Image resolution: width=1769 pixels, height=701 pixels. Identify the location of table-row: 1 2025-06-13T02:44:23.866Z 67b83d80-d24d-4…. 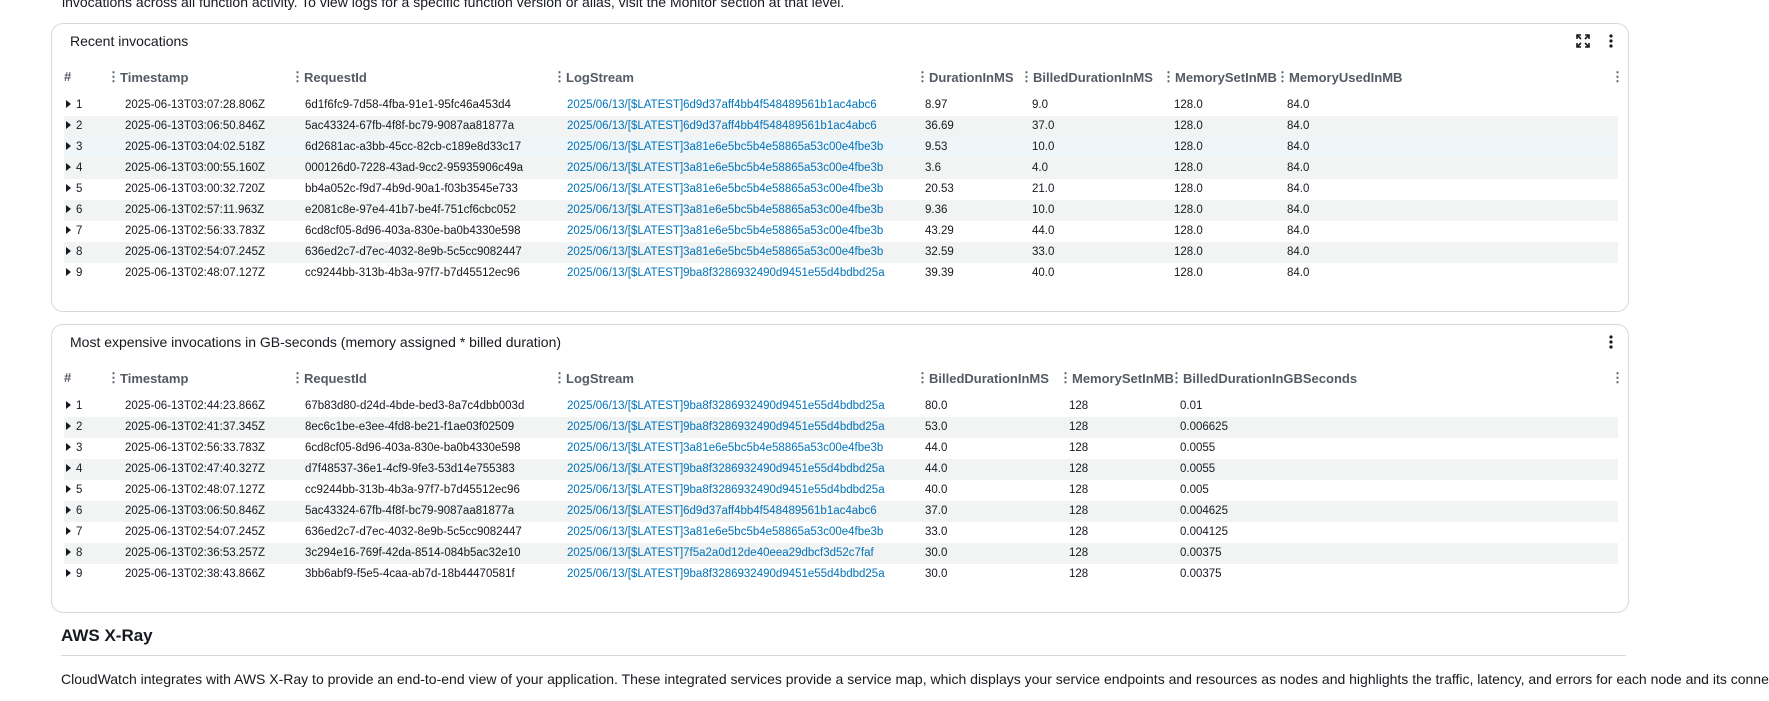
(841, 406).